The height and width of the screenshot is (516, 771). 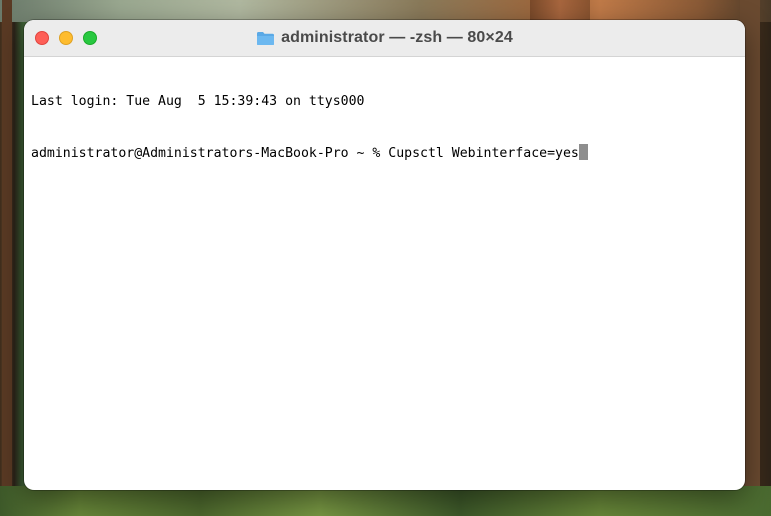 I want to click on command-input: Cupsctl Webinterface=yes, so click(x=483, y=153).